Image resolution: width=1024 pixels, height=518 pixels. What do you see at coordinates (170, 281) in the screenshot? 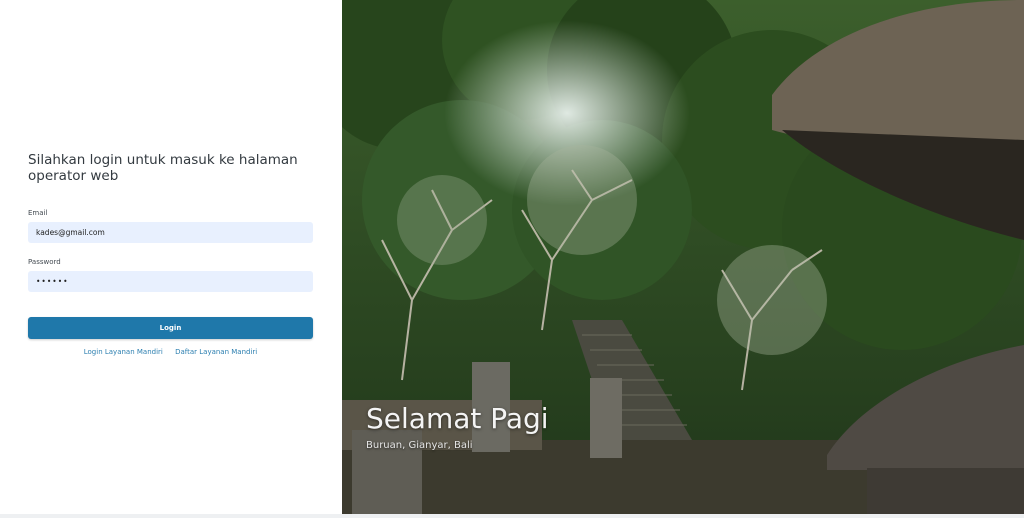
I see `password-field` at bounding box center [170, 281].